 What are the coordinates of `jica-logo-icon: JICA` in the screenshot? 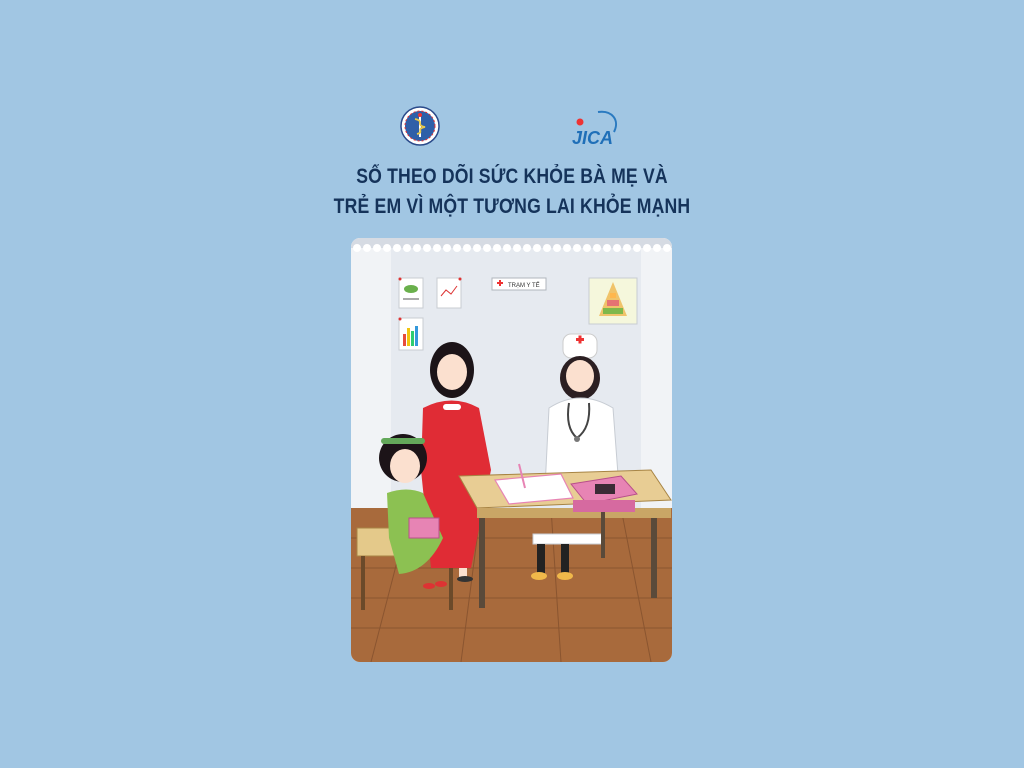 It's located at (594, 129).